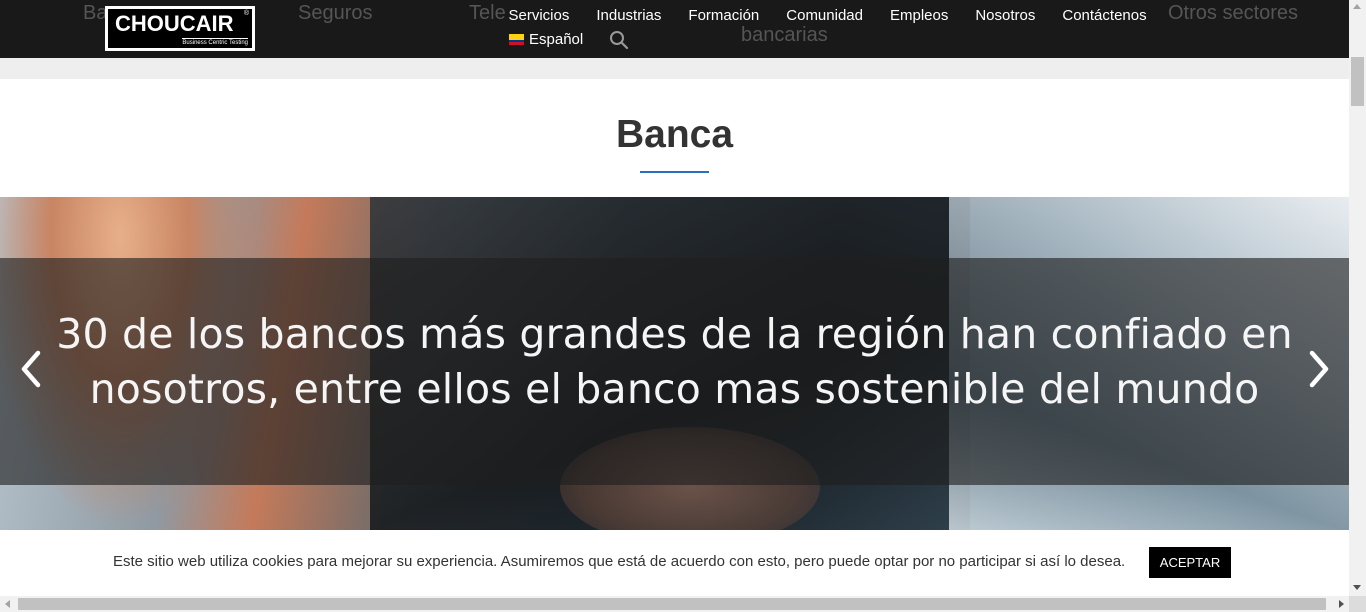  What do you see at coordinates (1104, 16) in the screenshot?
I see `nav-item-contactenos: Contáctenos` at bounding box center [1104, 16].